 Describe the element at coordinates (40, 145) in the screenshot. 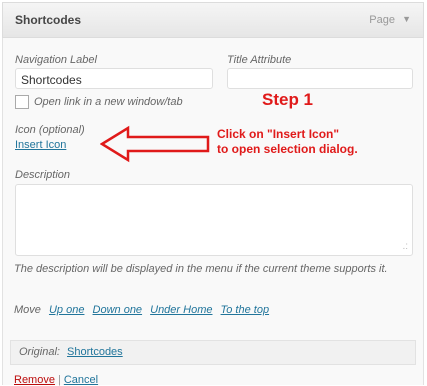

I see `insert-icon-link: Insert Icon` at that location.